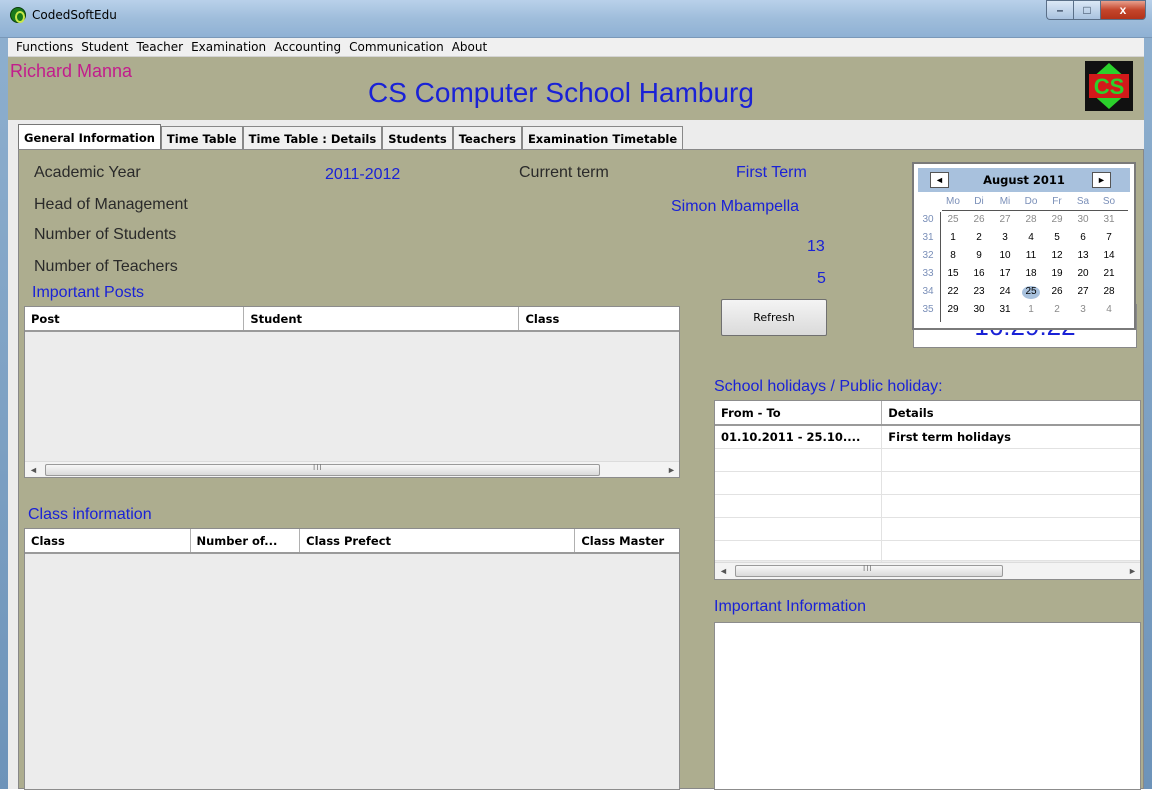 This screenshot has width=1152, height=790. Describe the element at coordinates (104, 47) in the screenshot. I see `menu-student: Student` at that location.